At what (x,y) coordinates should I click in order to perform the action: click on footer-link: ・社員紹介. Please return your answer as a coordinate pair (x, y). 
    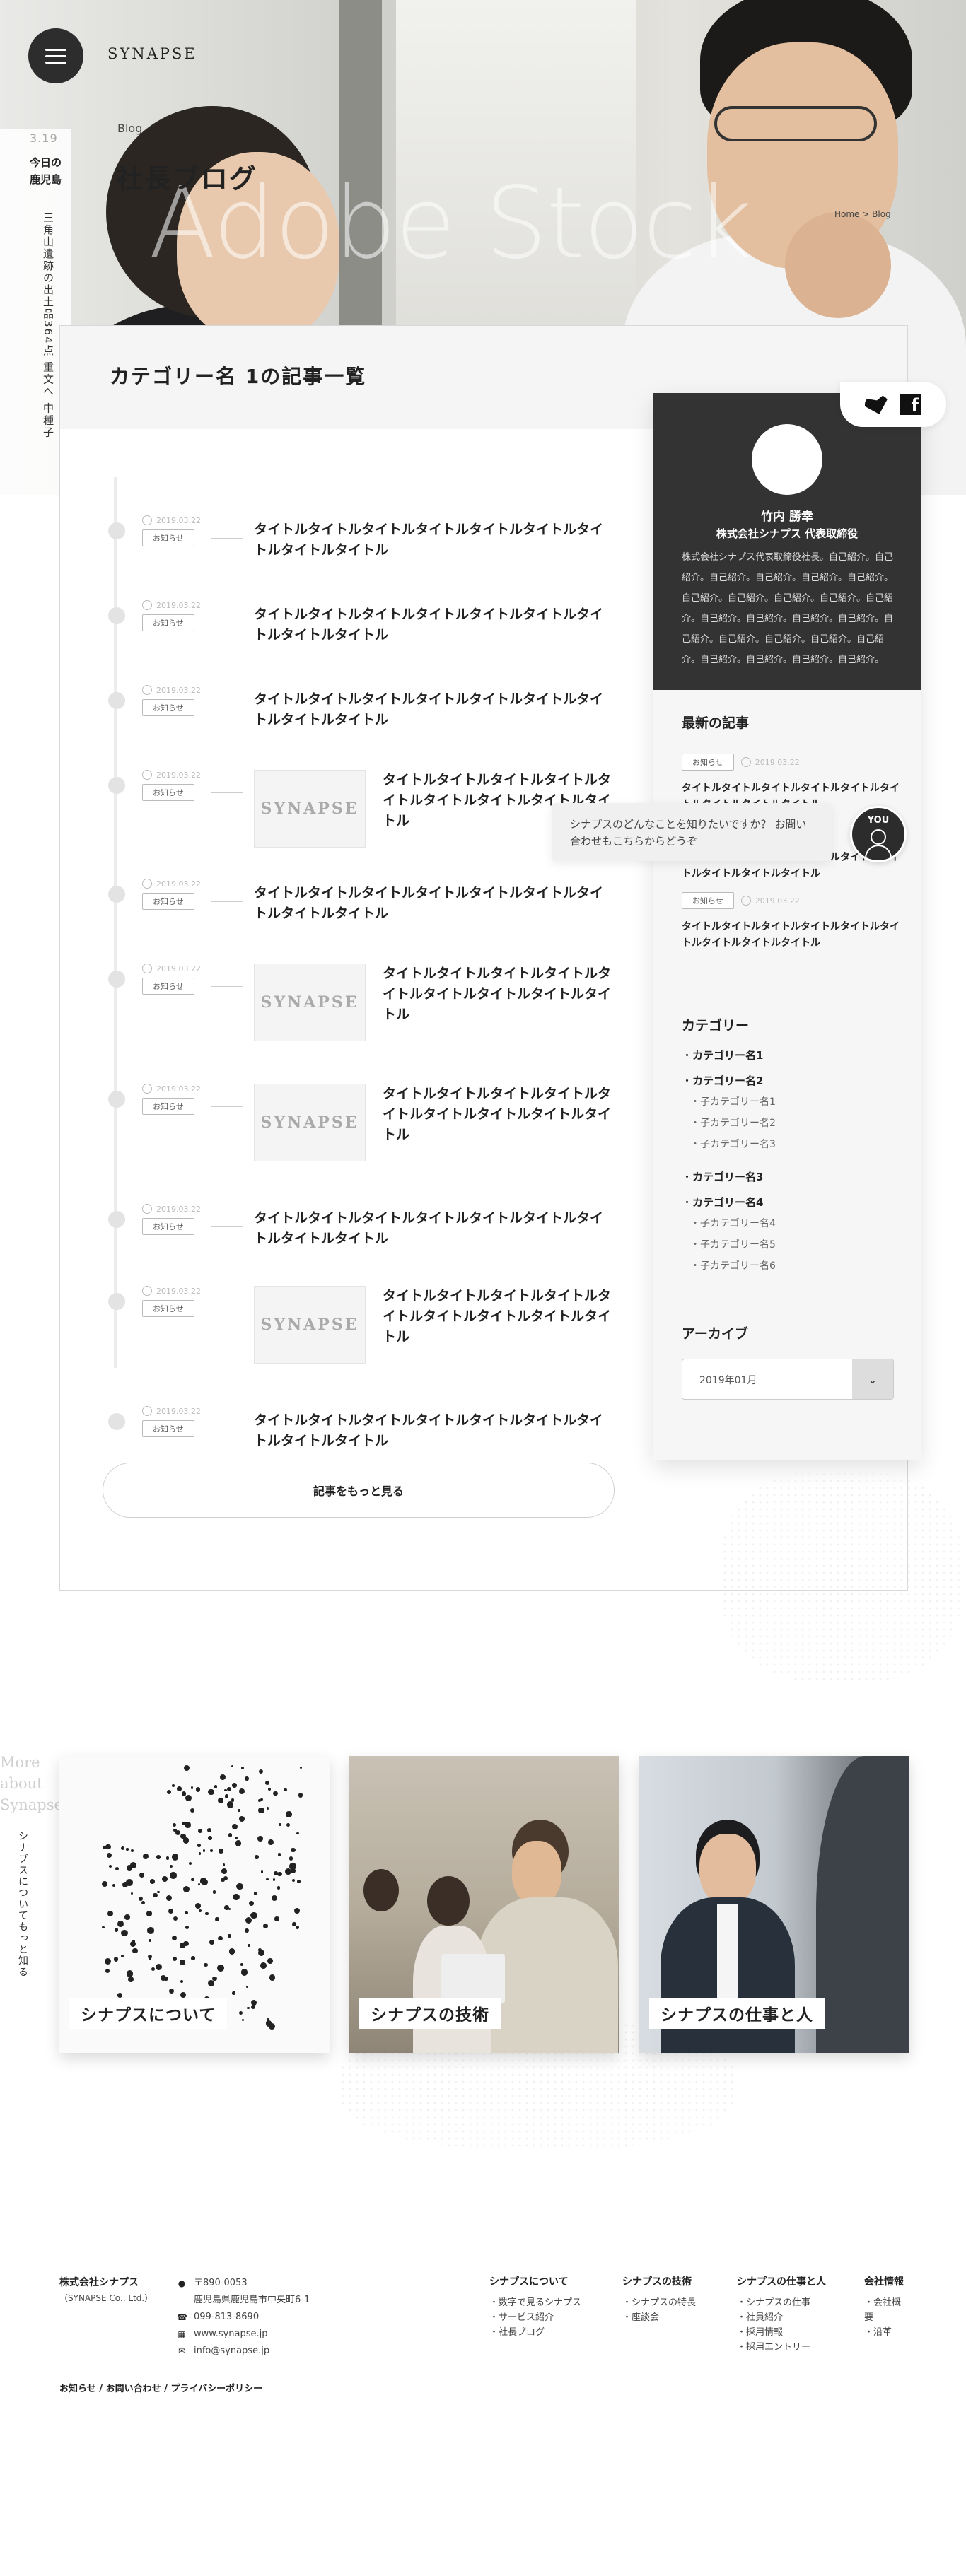
    Looking at the image, I should click on (781, 2318).